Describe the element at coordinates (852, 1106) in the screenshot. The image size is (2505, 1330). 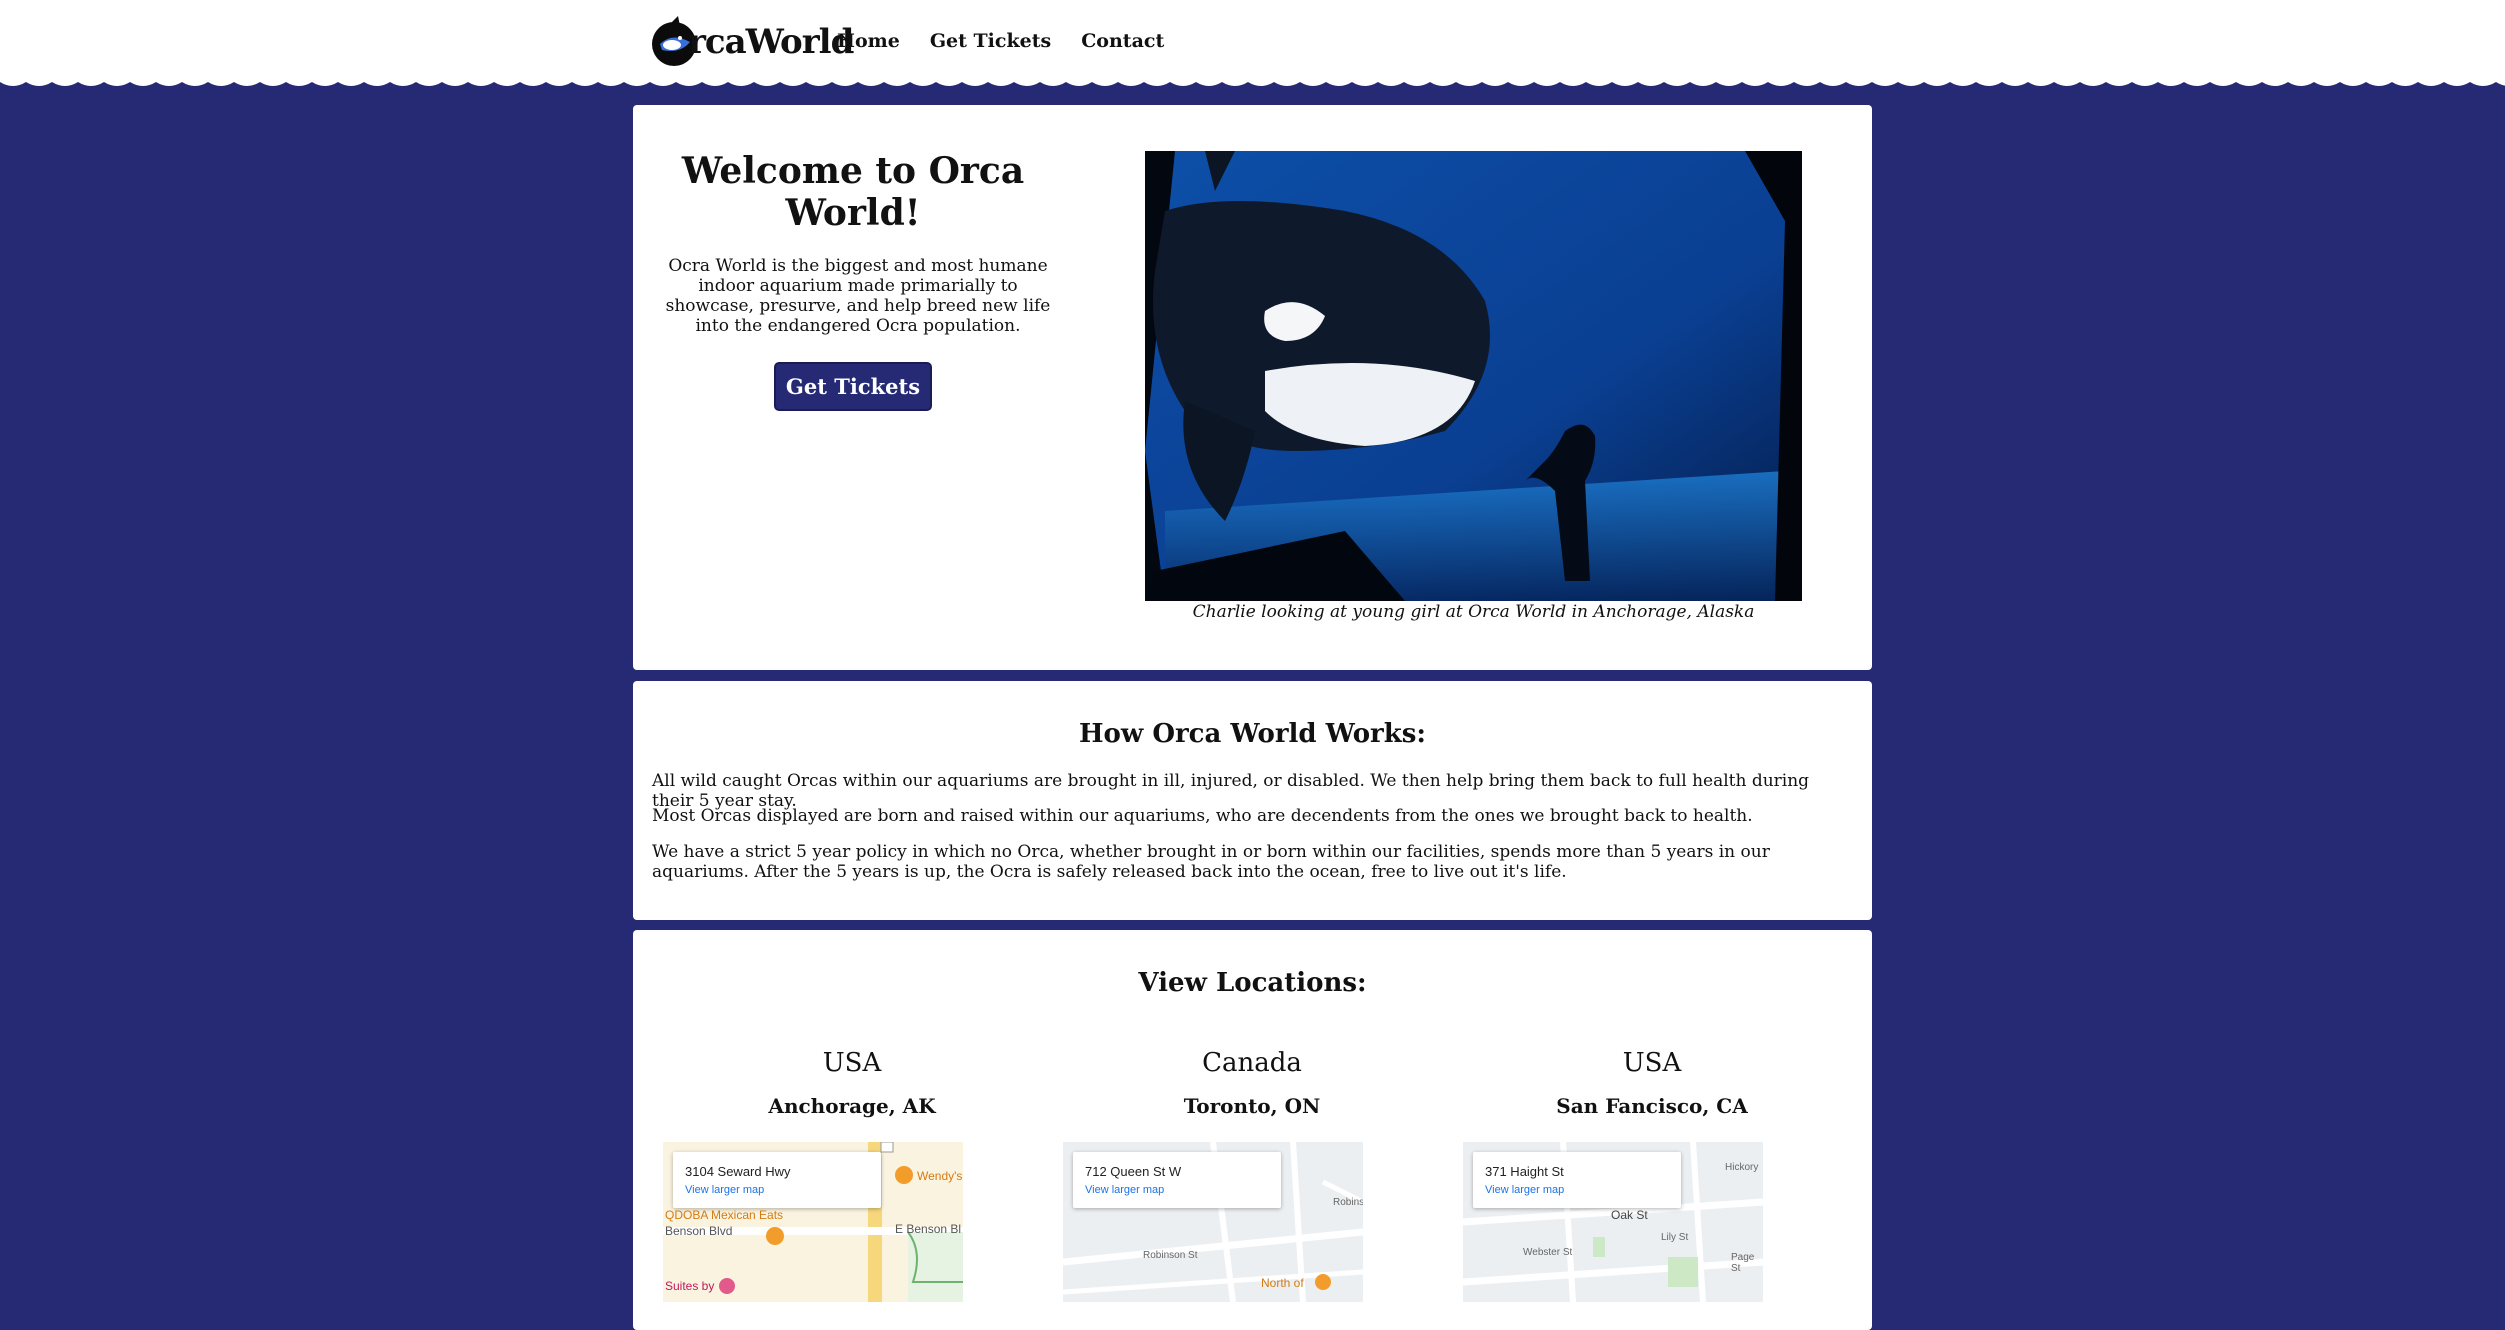
I see `location-city: Anchorage, AK` at that location.